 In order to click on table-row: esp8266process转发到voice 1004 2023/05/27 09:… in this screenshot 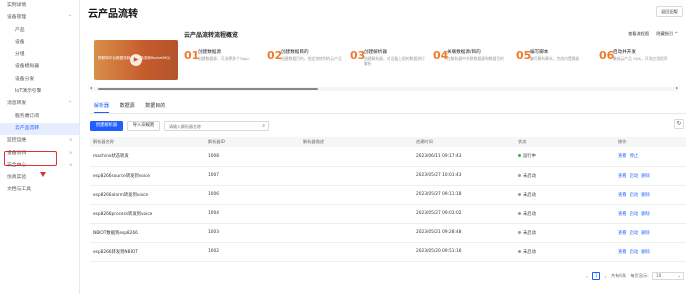, I will do `click(388, 214)`.